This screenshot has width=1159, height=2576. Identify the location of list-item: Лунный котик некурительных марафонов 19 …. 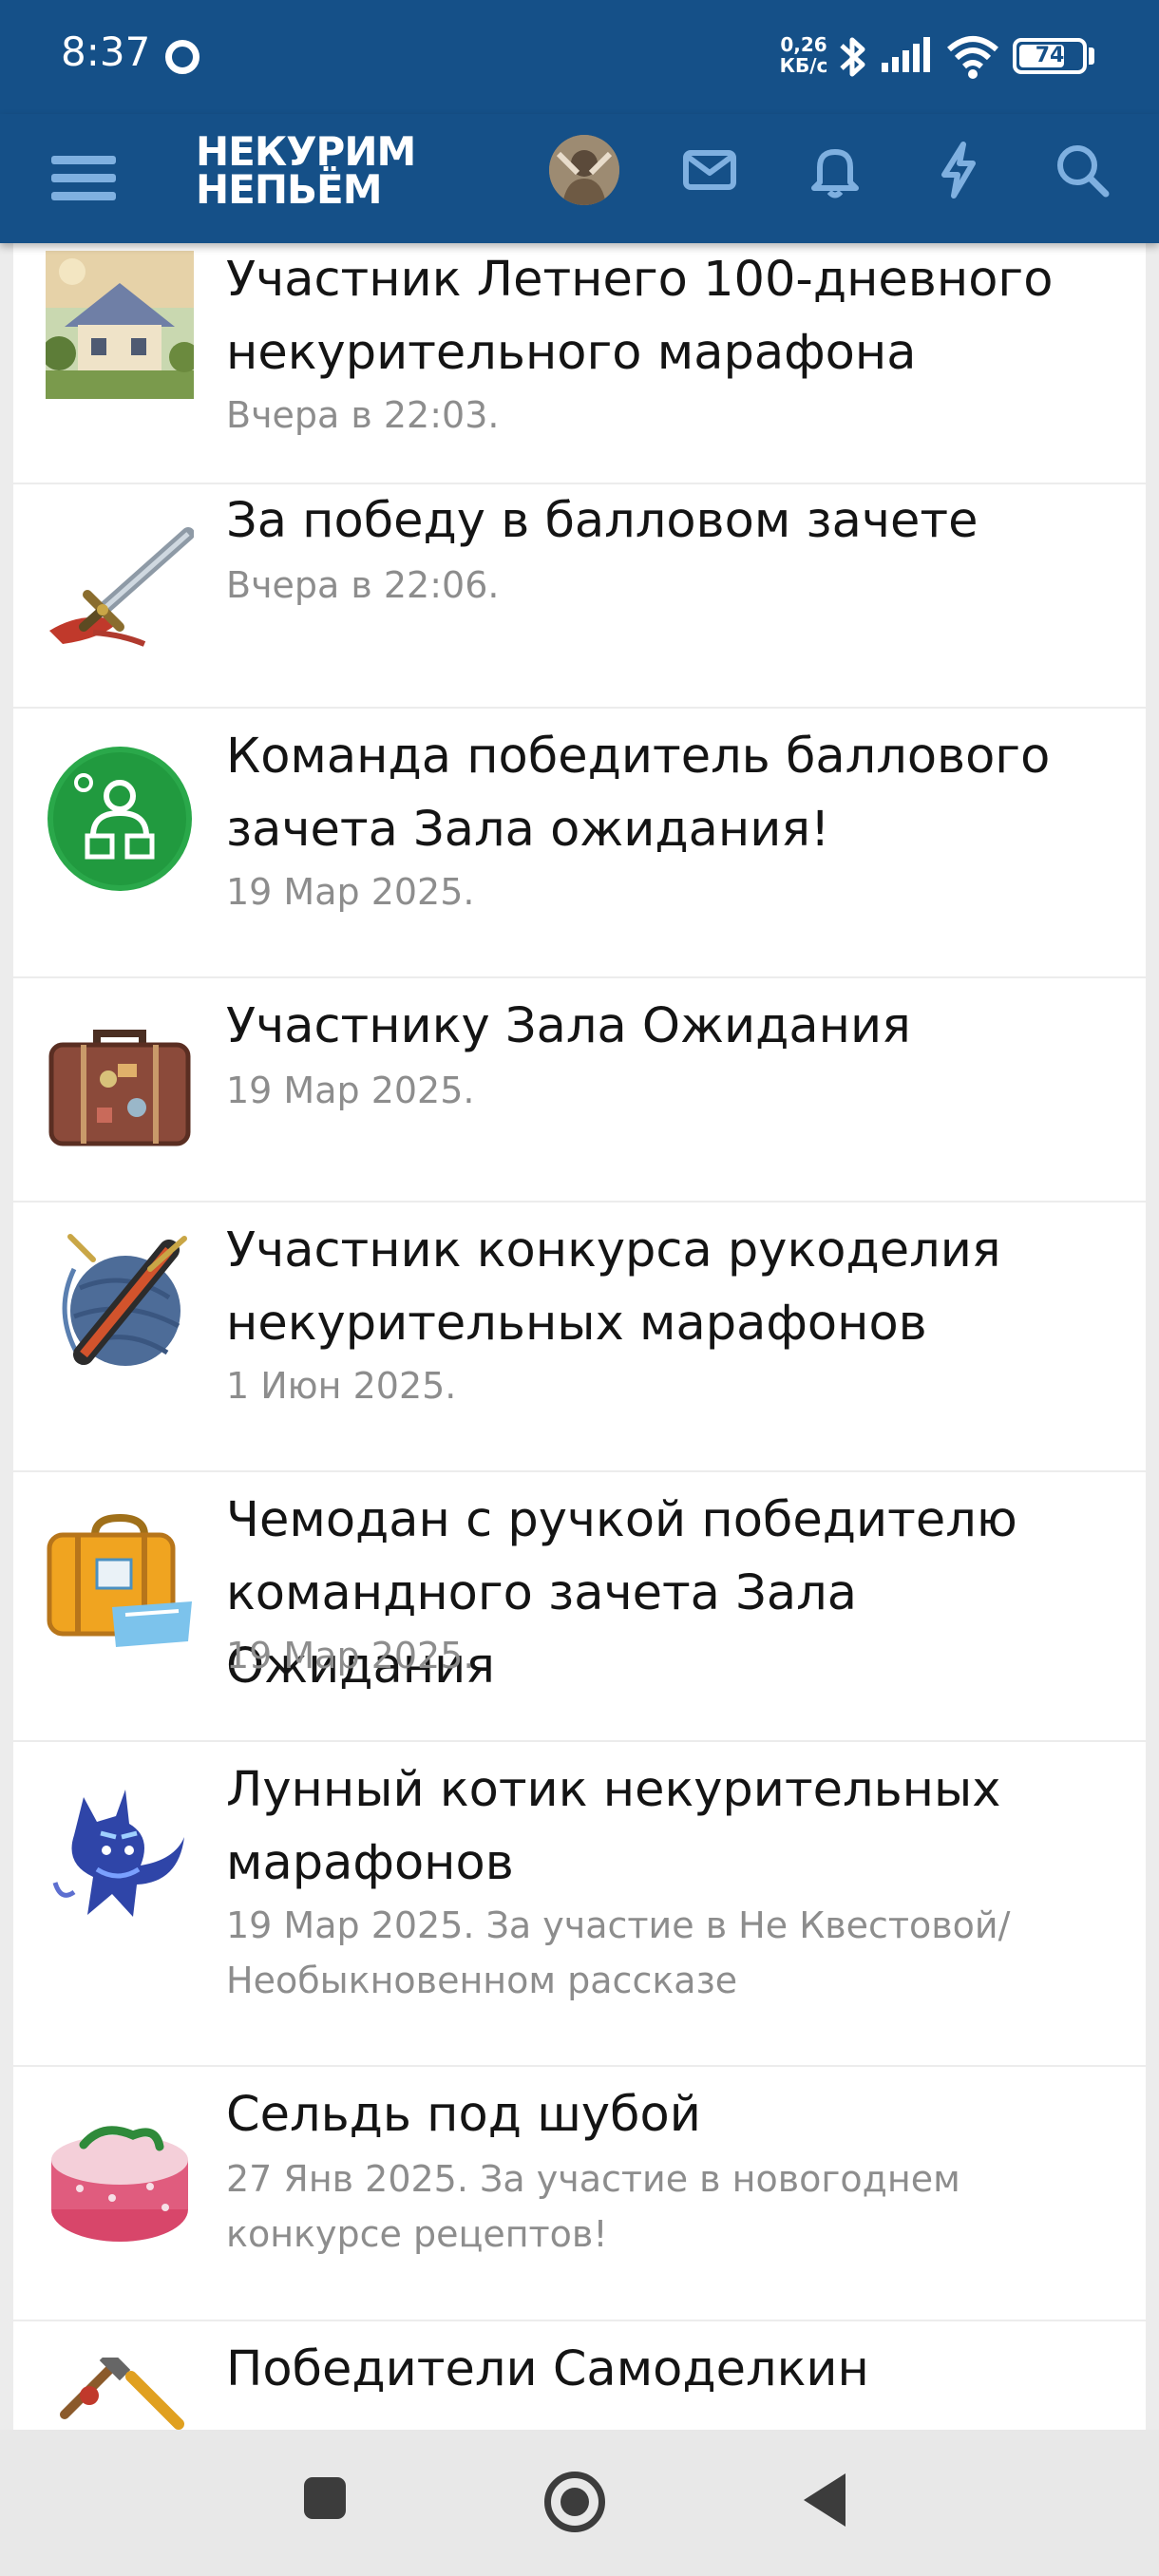
(579, 1903).